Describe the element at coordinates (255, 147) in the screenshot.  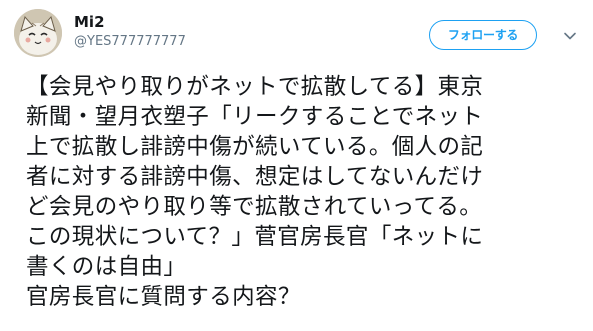
I see `tweet-line: 上で拡散し誹謗中傷が続いている。個人の記` at that location.